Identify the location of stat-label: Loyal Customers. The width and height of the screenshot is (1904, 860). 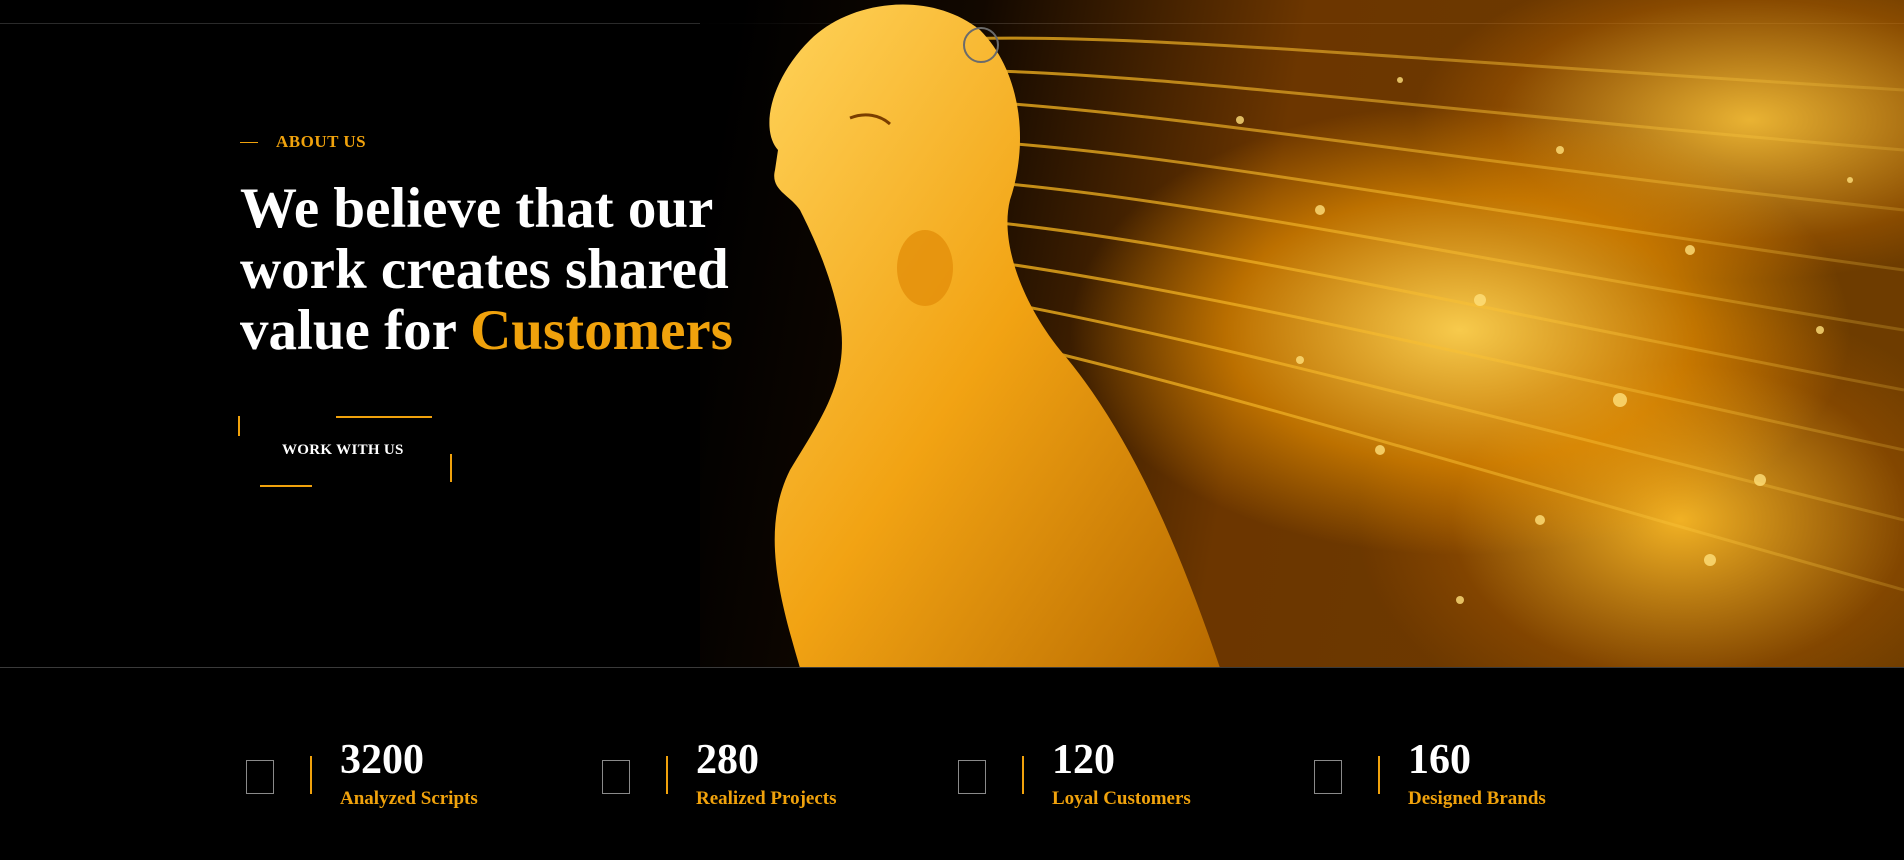
(1121, 798).